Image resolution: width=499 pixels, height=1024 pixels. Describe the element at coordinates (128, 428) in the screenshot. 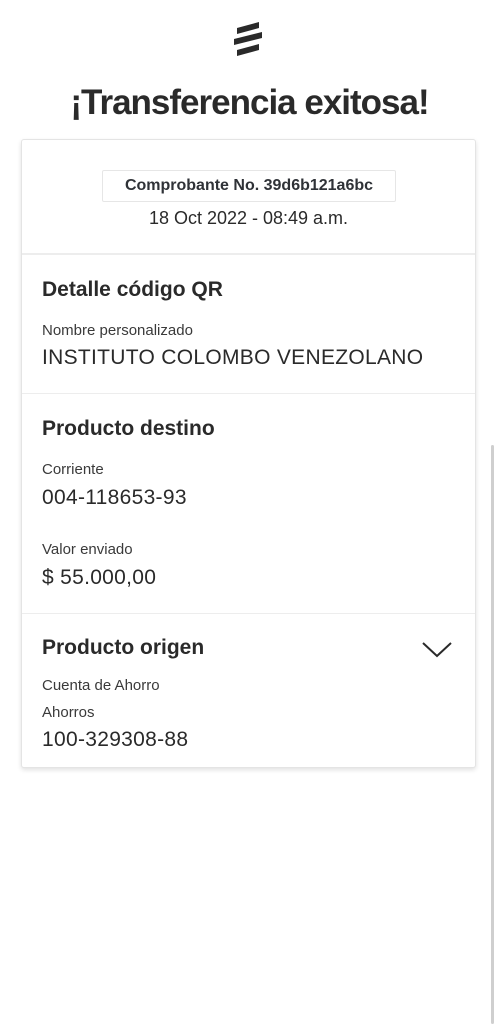

I see `destination-product-title: Producto destino` at that location.